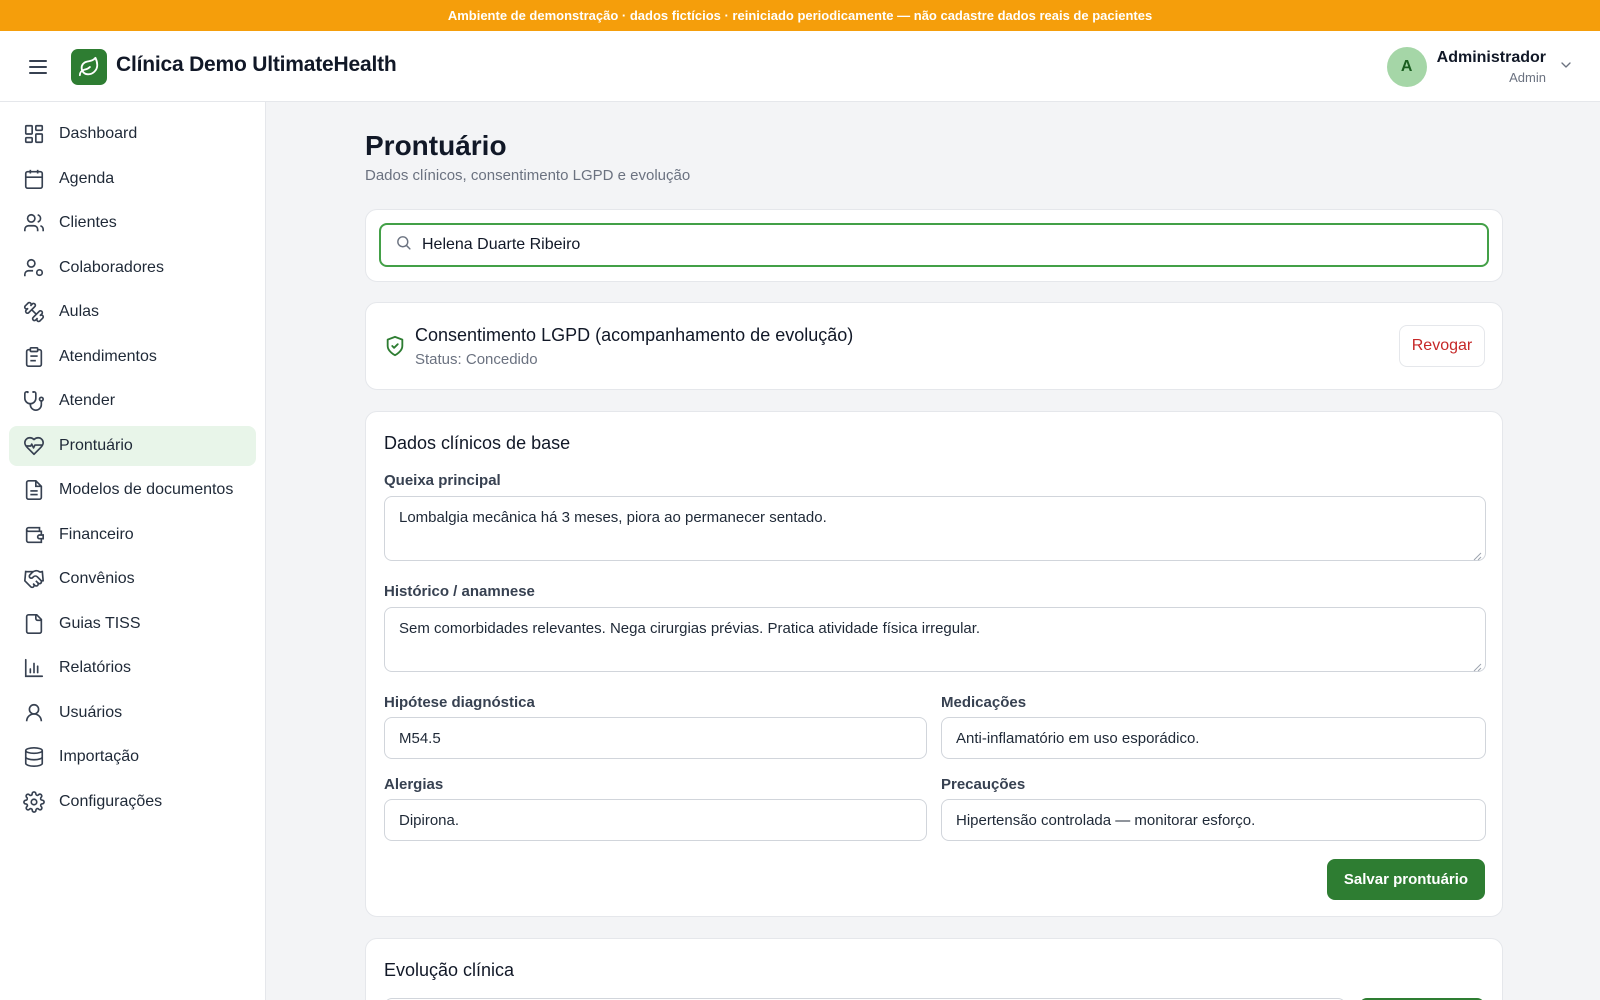 Image resolution: width=1600 pixels, height=1000 pixels. Describe the element at coordinates (146, 489) in the screenshot. I see `sidebar-item-label: Modelos de documentos` at that location.